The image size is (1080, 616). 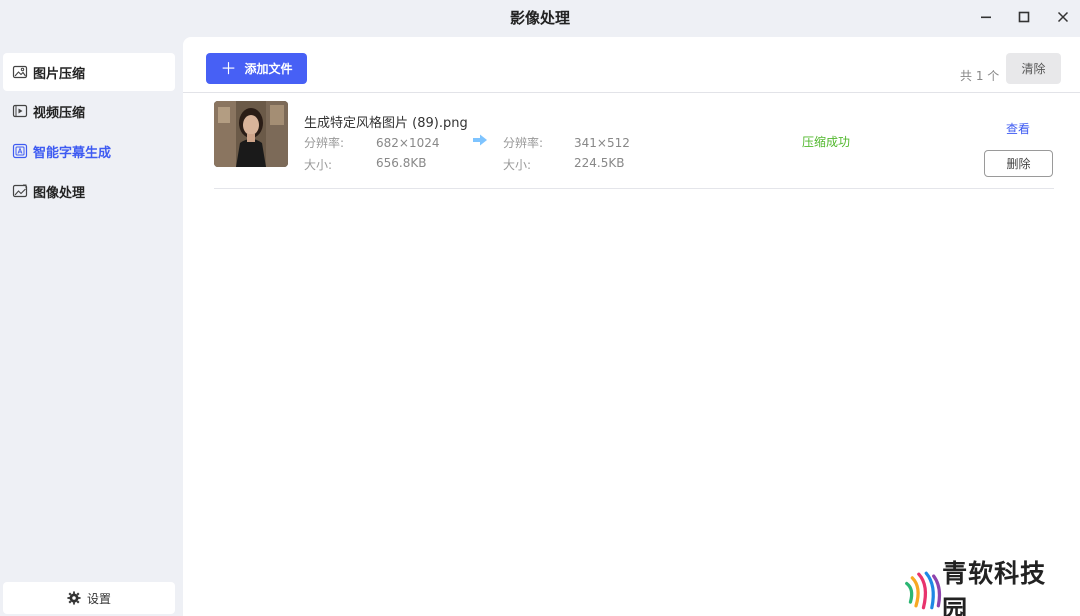 I want to click on sidebar-item-video-compress: 视频压缩, so click(x=89, y=111).